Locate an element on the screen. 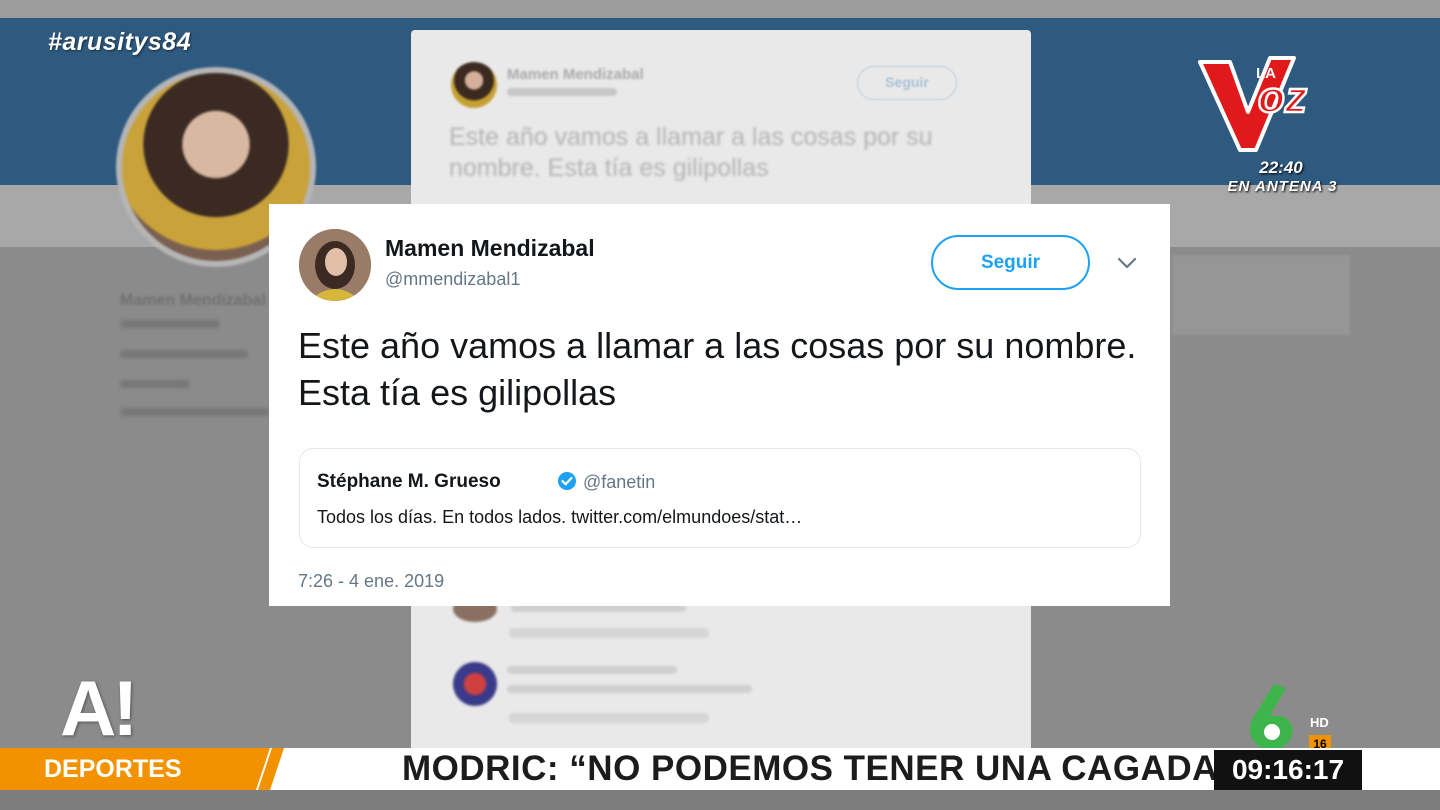 Image resolution: width=1440 pixels, height=810 pixels. author-name: Mamen Mendizabal is located at coordinates (490, 248).